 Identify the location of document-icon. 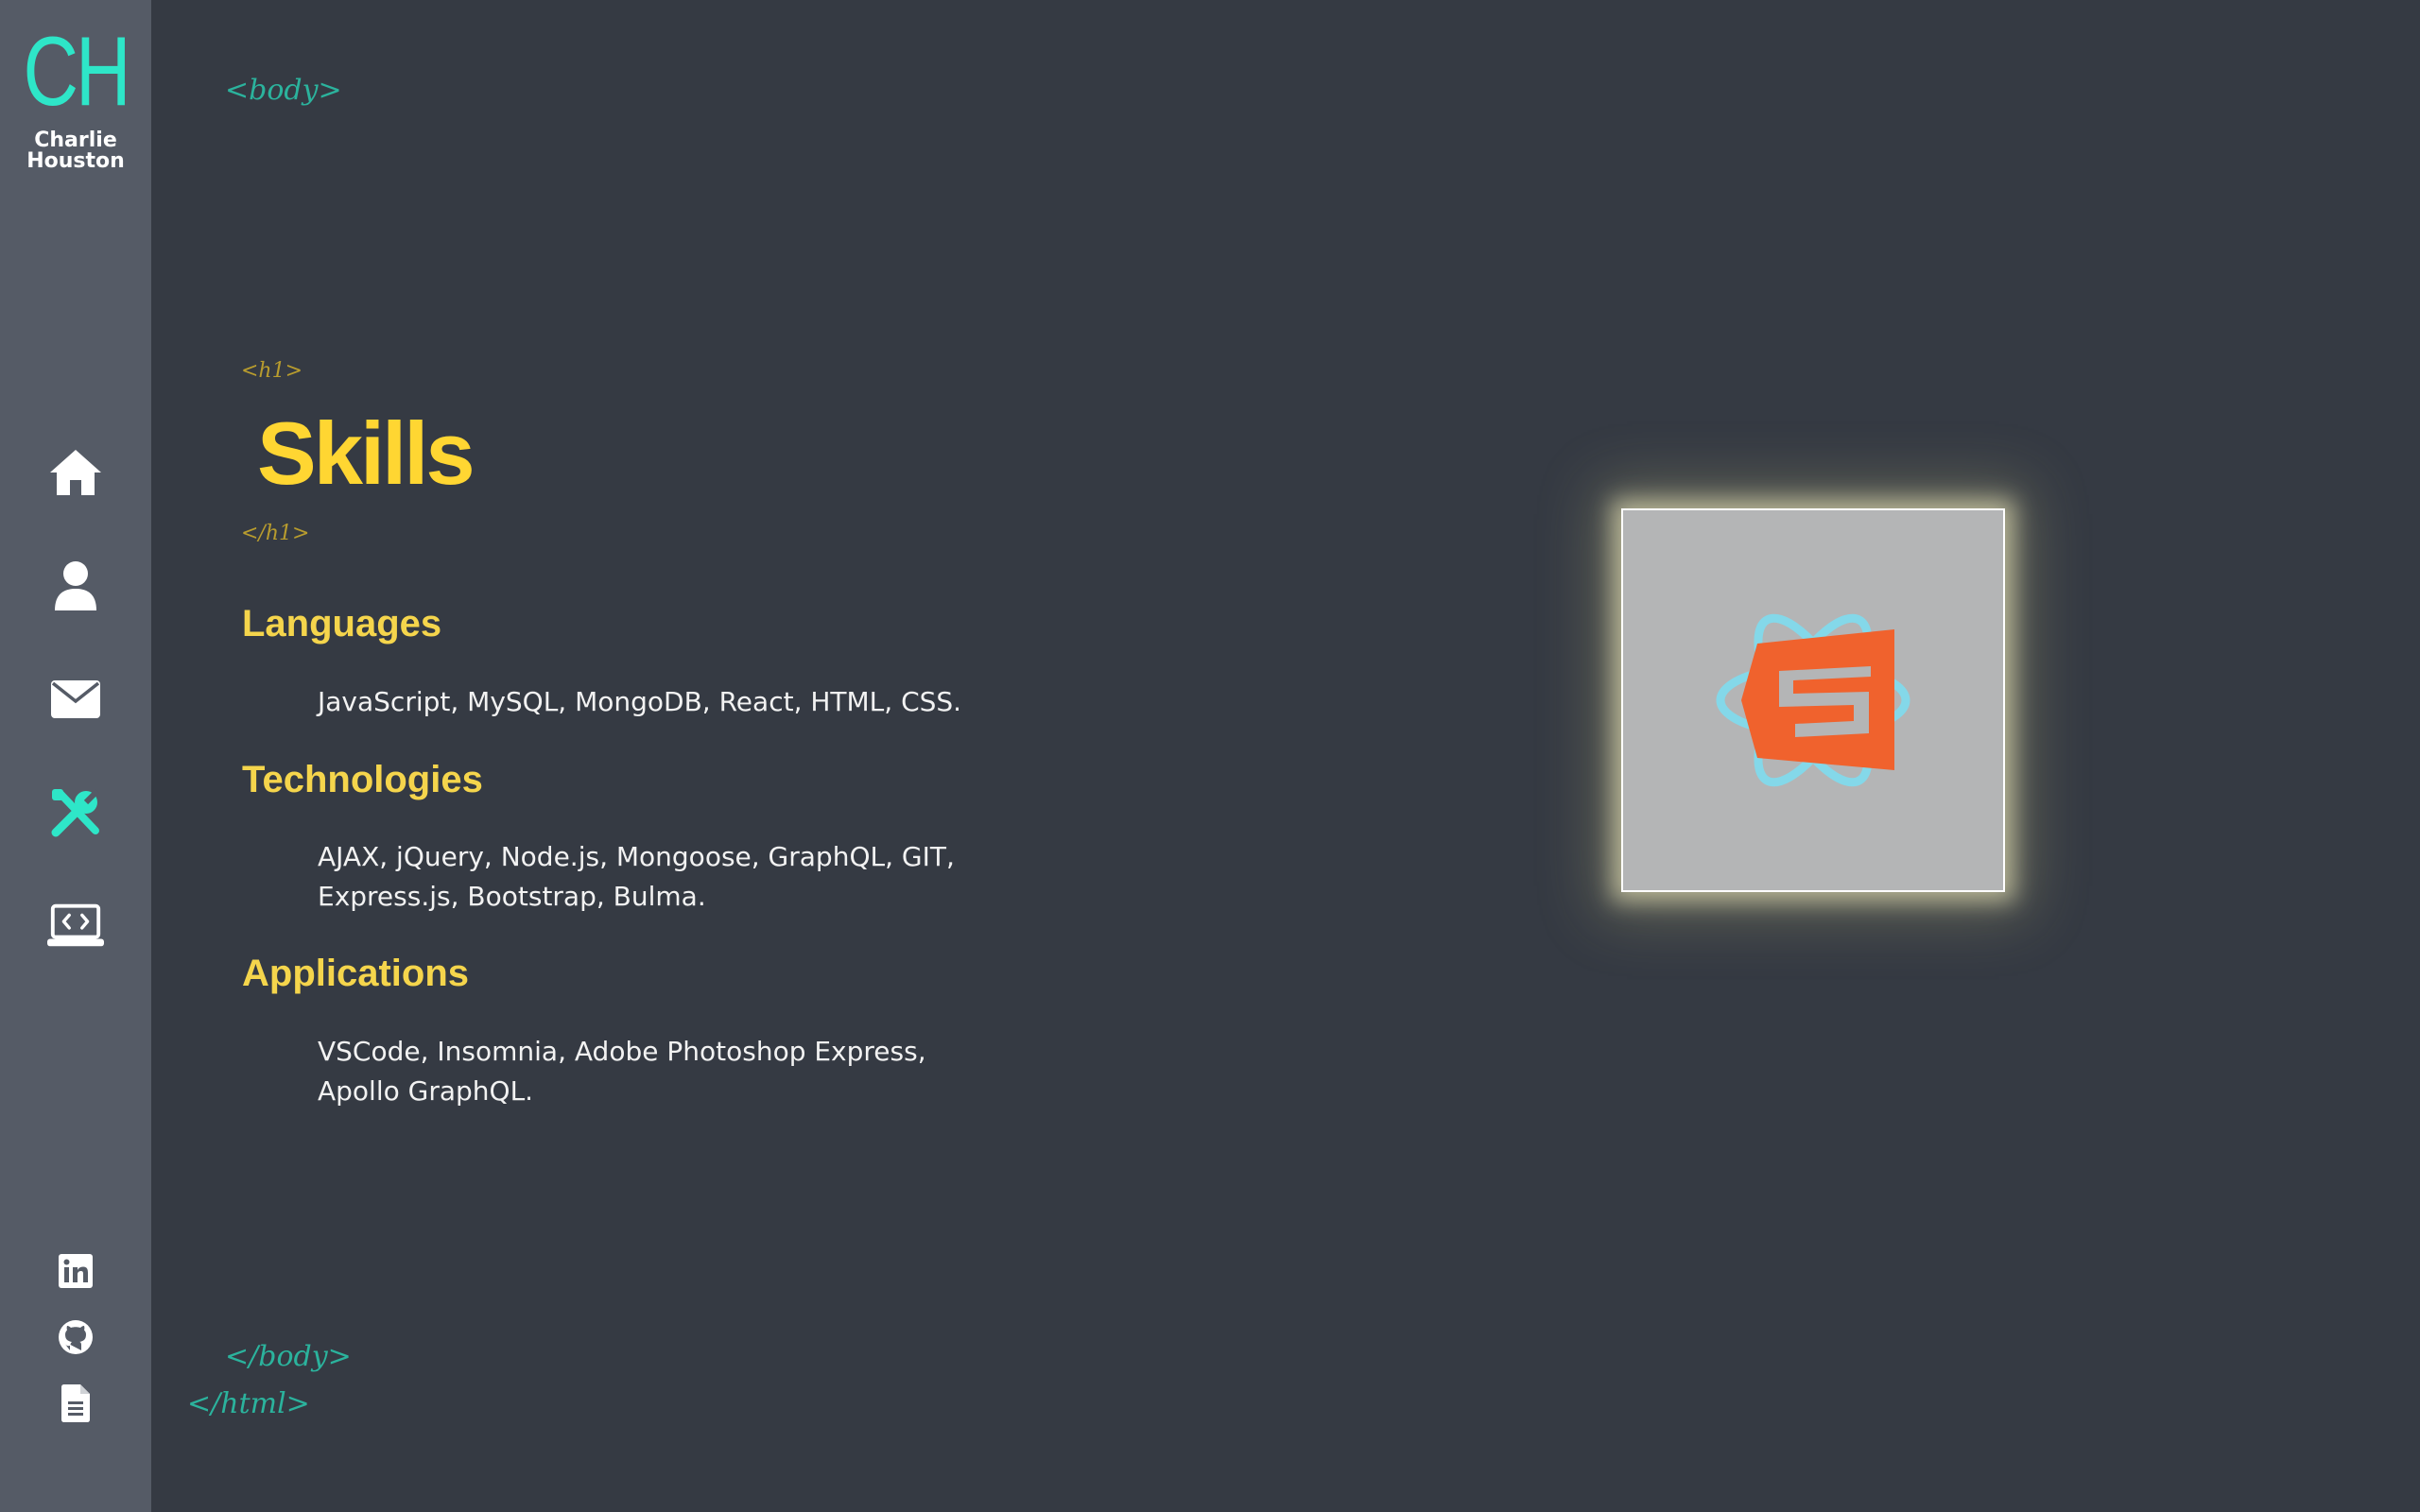
(75, 1403).